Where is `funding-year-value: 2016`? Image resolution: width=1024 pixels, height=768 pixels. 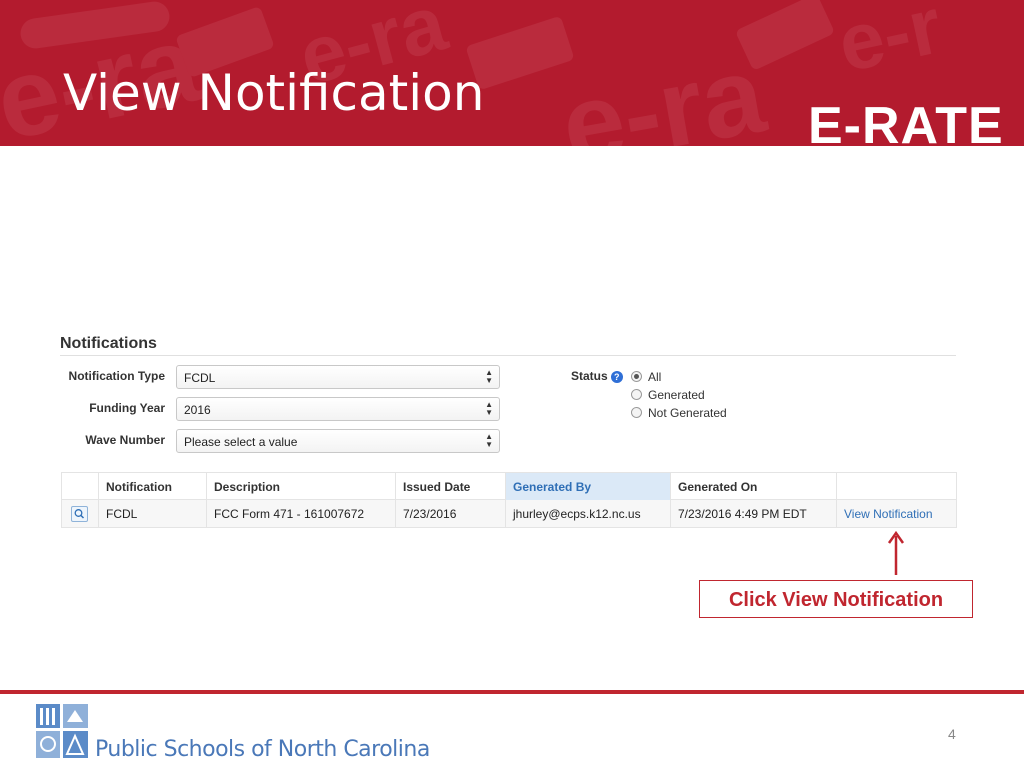 funding-year-value: 2016 is located at coordinates (197, 410).